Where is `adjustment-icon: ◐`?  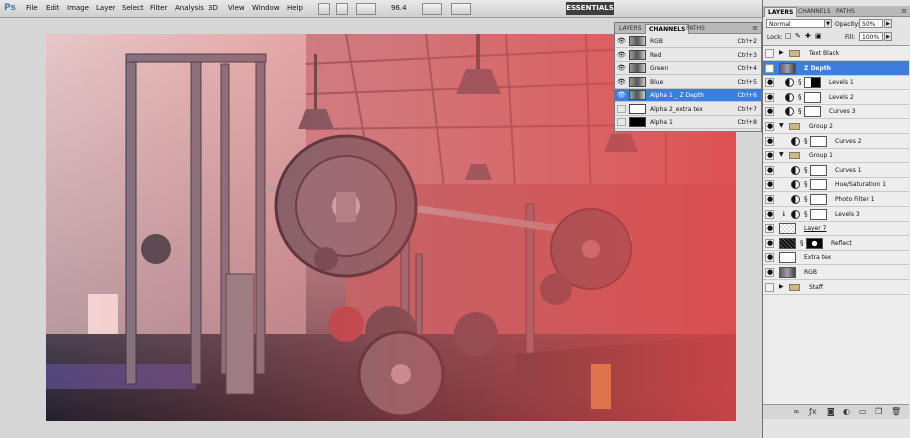
adjustment-icon: ◐ is located at coordinates (846, 412).